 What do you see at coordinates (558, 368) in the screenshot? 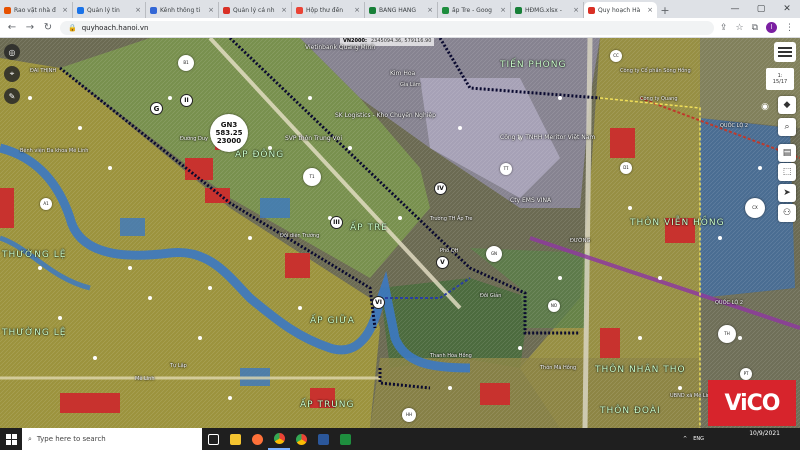
I see `place-label: Thôn Mã Hồng` at bounding box center [558, 368].